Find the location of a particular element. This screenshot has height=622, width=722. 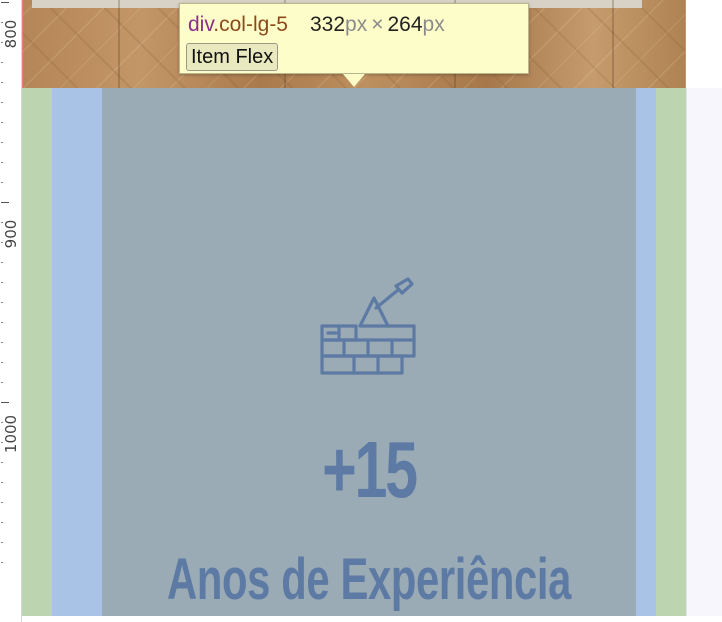

element-height: 264 is located at coordinates (405, 24).